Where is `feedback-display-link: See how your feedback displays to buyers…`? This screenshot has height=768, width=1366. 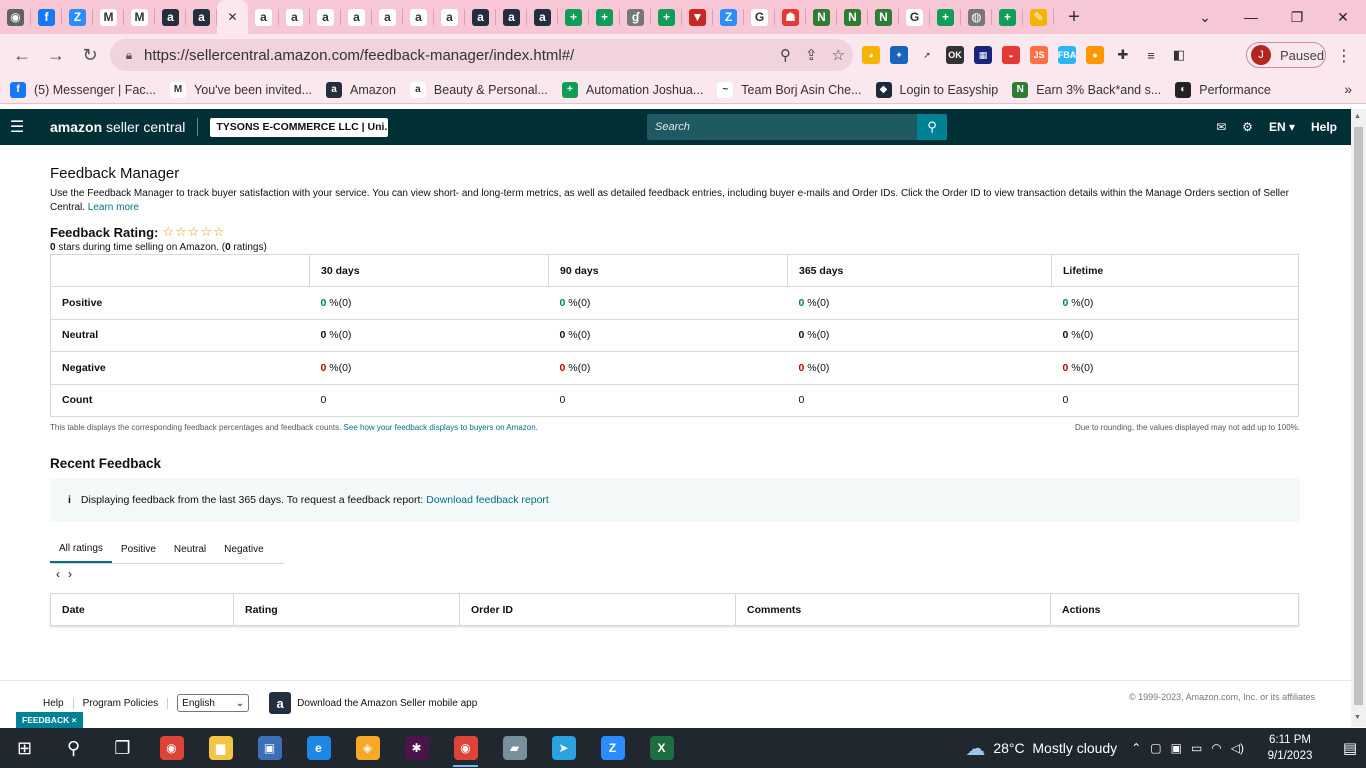 feedback-display-link: See how your feedback displays to buyers… is located at coordinates (441, 427).